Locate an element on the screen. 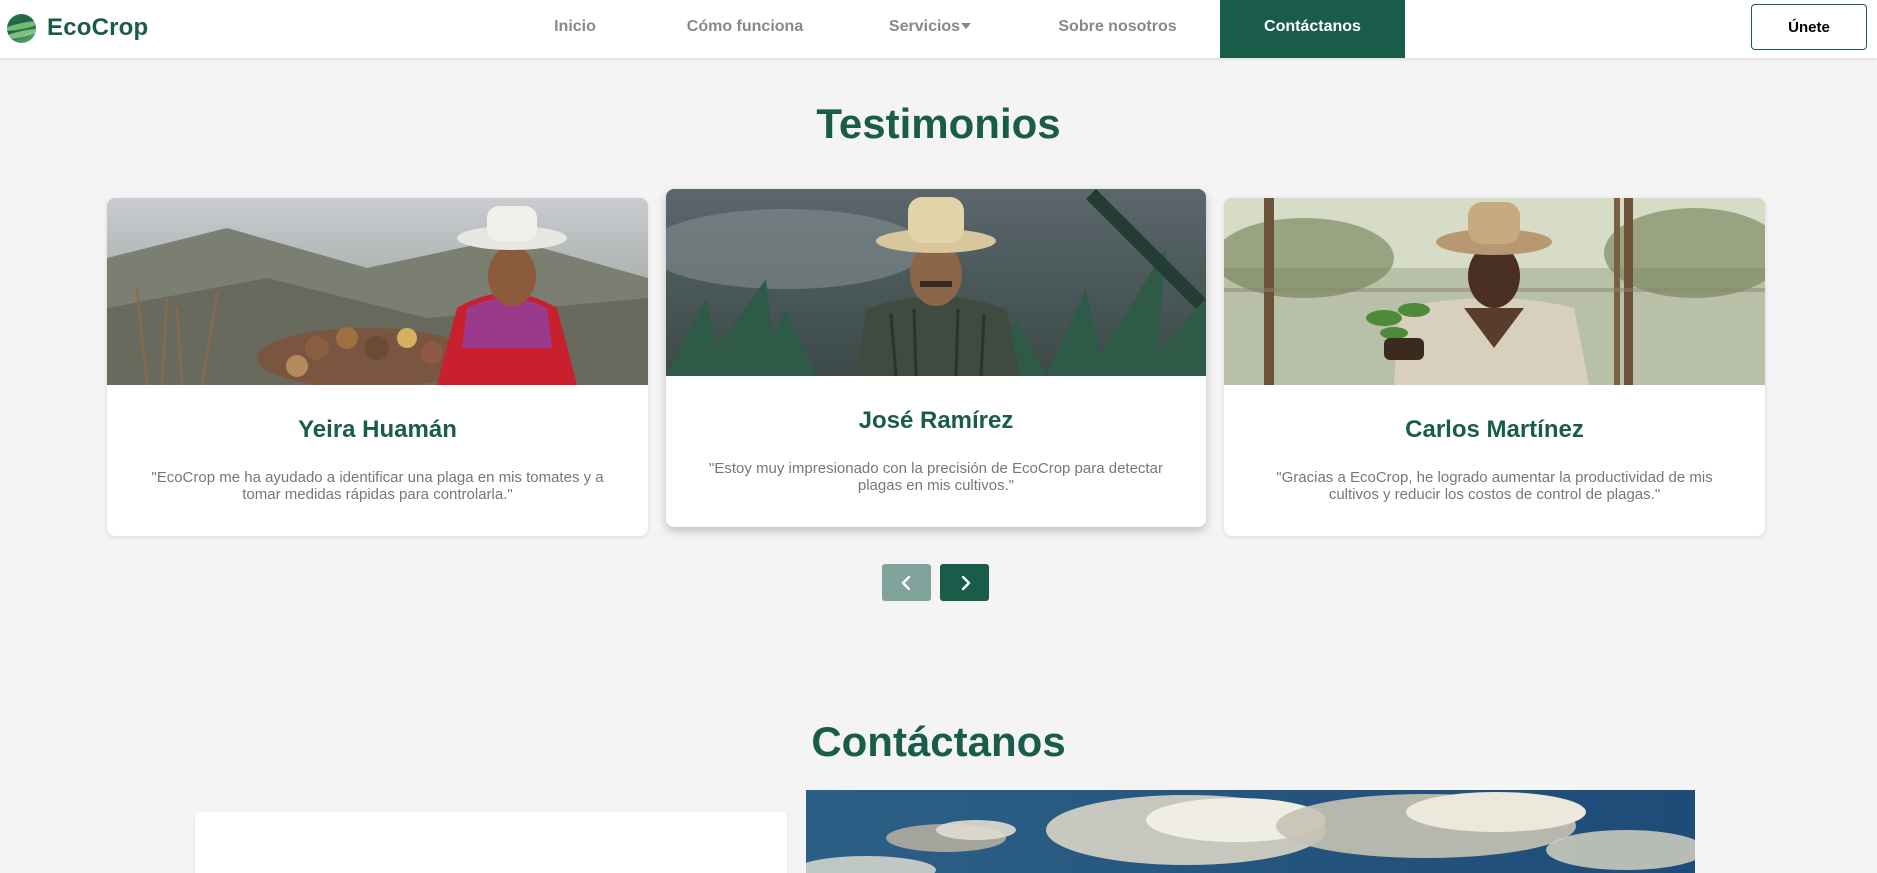 This screenshot has width=1877, height=873. brand-name: EcoCrop is located at coordinates (98, 27).